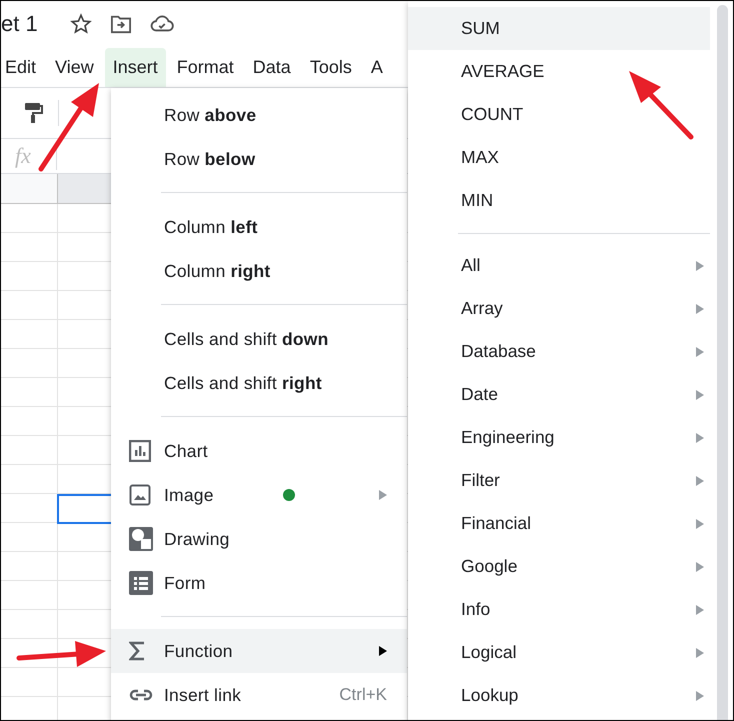 The height and width of the screenshot is (721, 734). I want to click on menu-item: Insert link Ctrl+K, so click(259, 695).